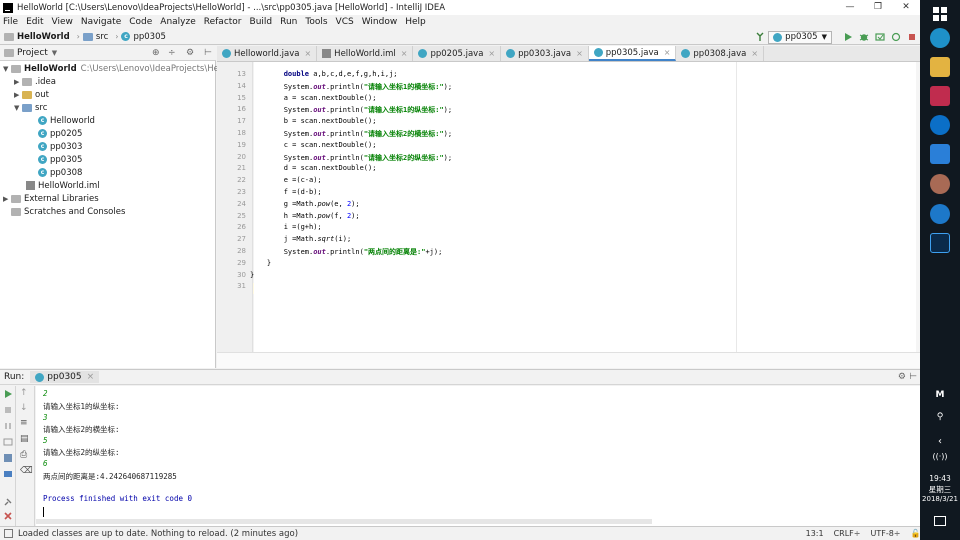 The width and height of the screenshot is (960, 540). I want to click on tab-helloworld-java: Helloworld.java ×, so click(267, 53).